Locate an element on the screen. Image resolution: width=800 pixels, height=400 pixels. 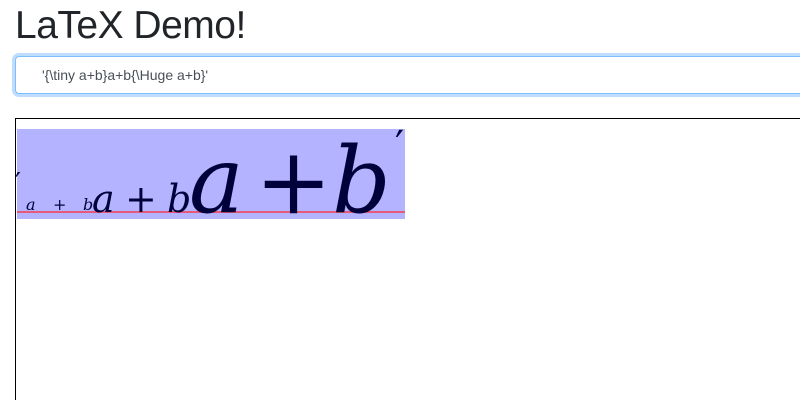
tiny-prime: ′ is located at coordinates (18, 183).